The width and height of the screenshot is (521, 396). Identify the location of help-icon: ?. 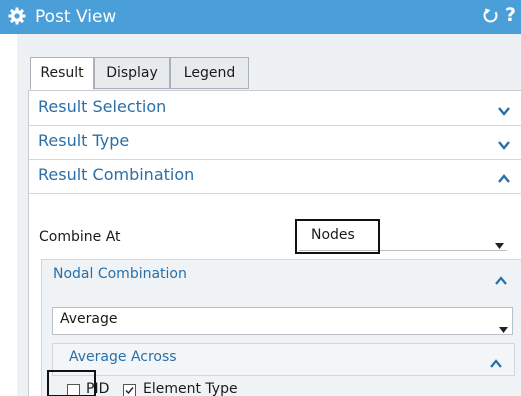
(510, 15).